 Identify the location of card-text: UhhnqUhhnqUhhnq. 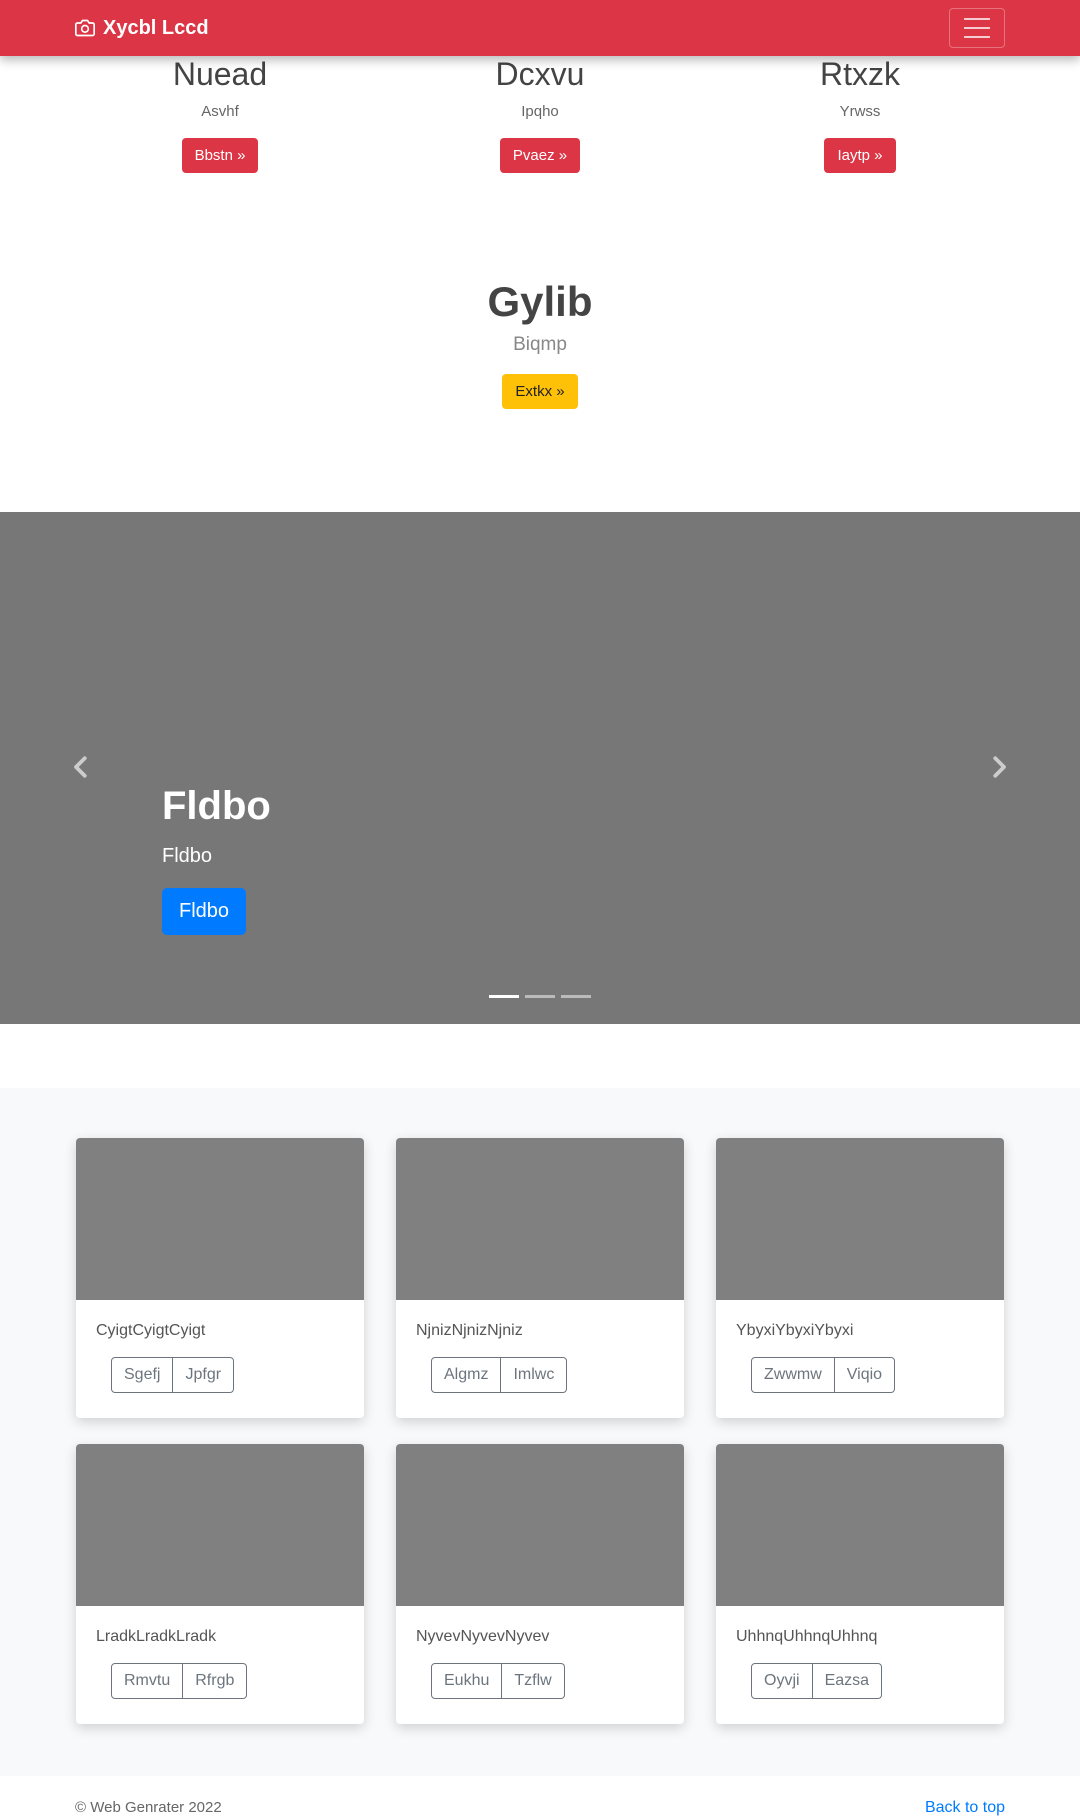
(807, 1636).